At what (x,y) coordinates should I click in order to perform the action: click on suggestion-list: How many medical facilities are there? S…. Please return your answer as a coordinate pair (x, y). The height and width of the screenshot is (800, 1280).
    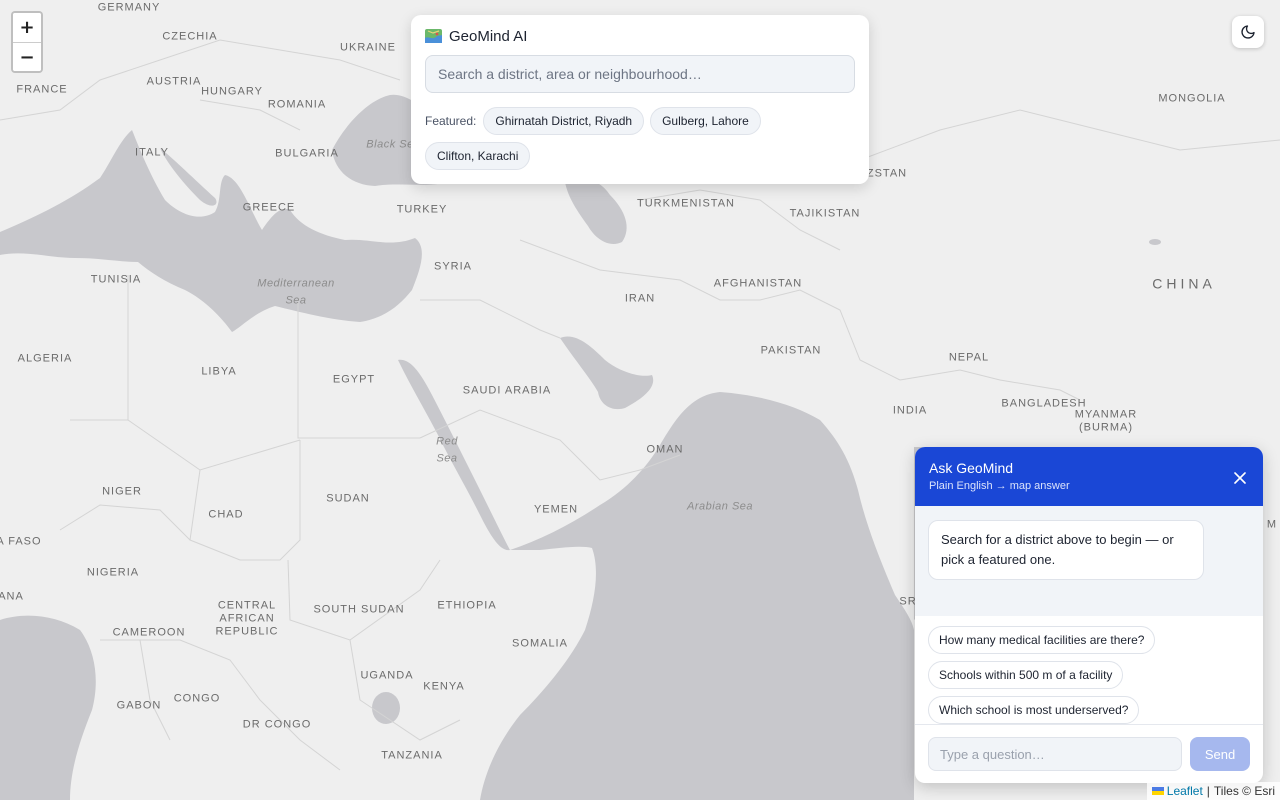
    Looking at the image, I should click on (1089, 670).